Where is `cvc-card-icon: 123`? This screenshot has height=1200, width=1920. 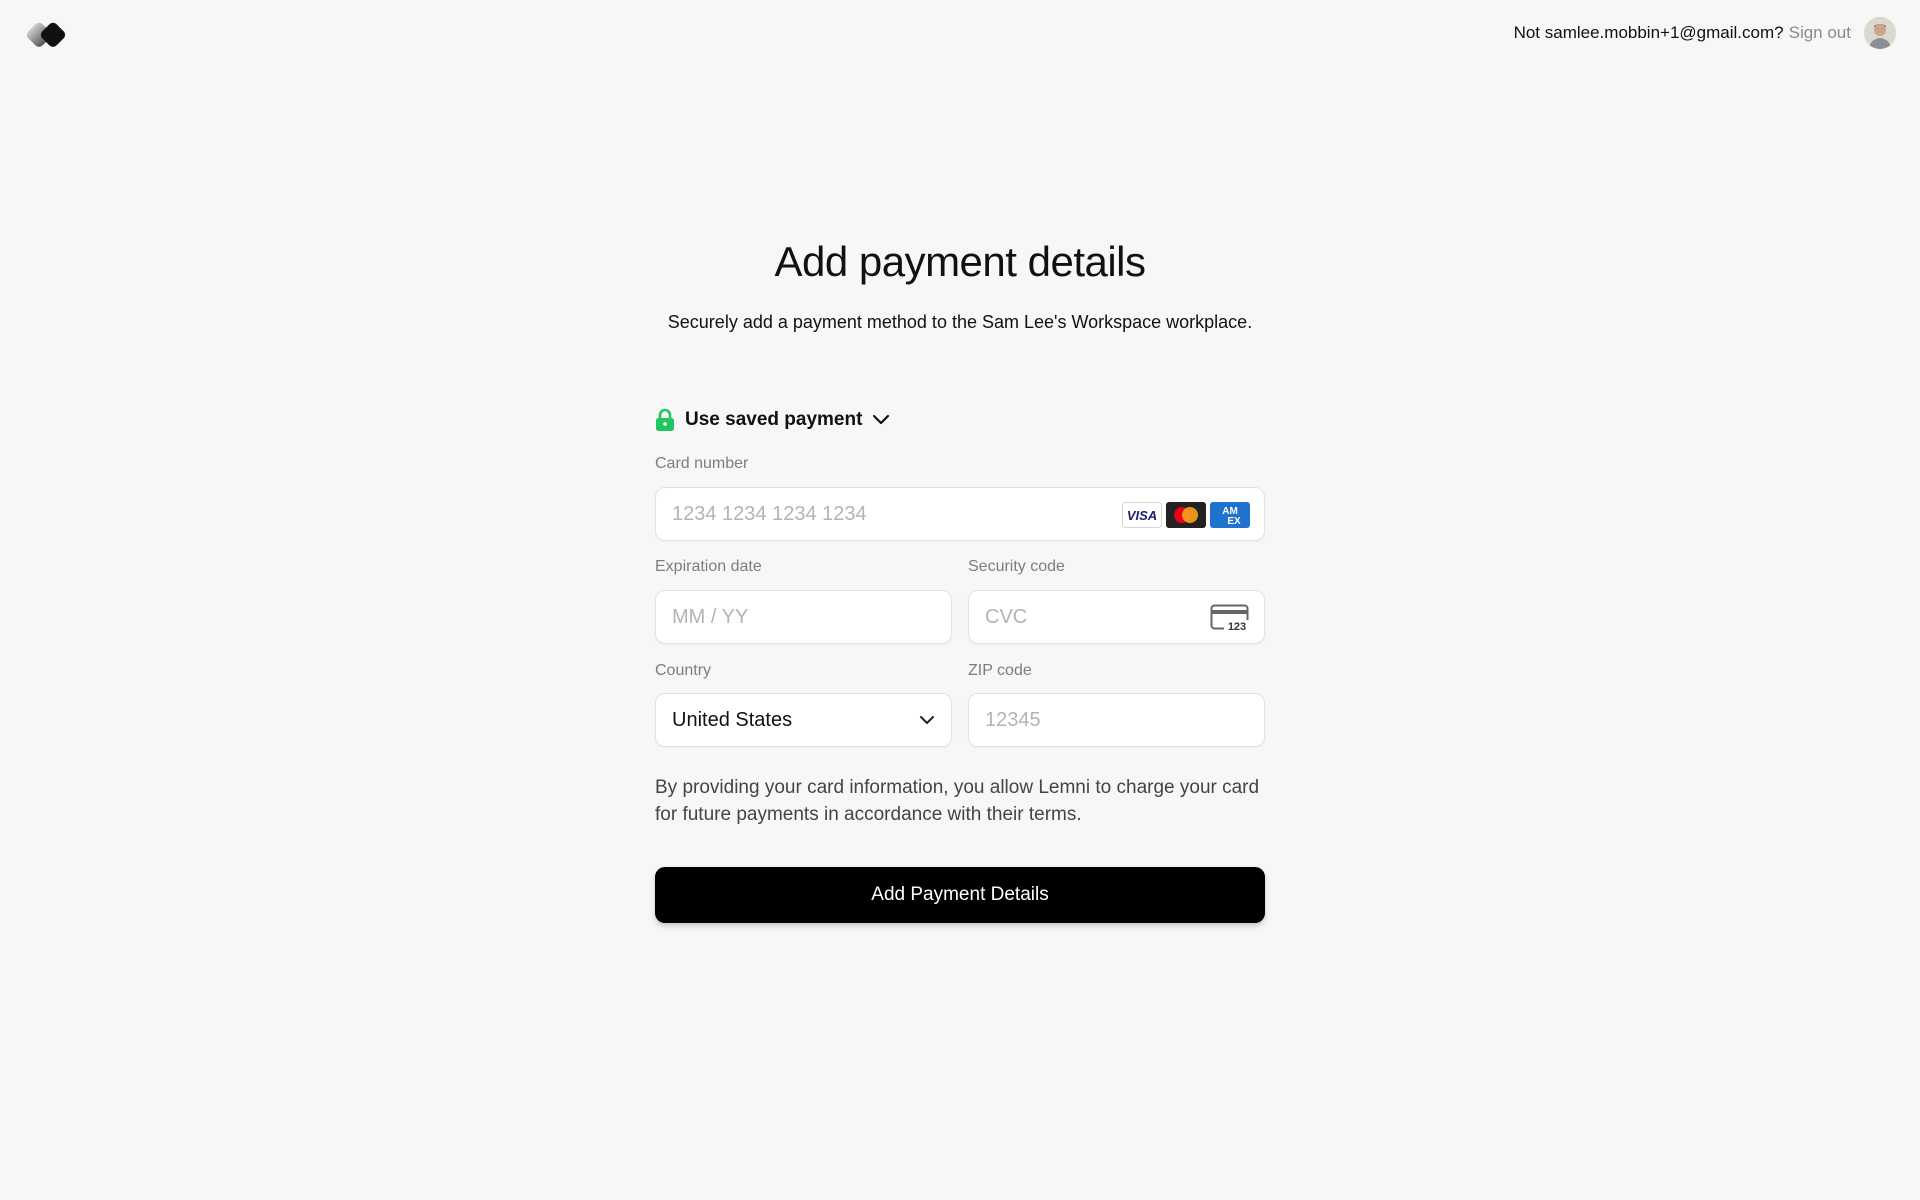 cvc-card-icon: 123 is located at coordinates (1230, 618).